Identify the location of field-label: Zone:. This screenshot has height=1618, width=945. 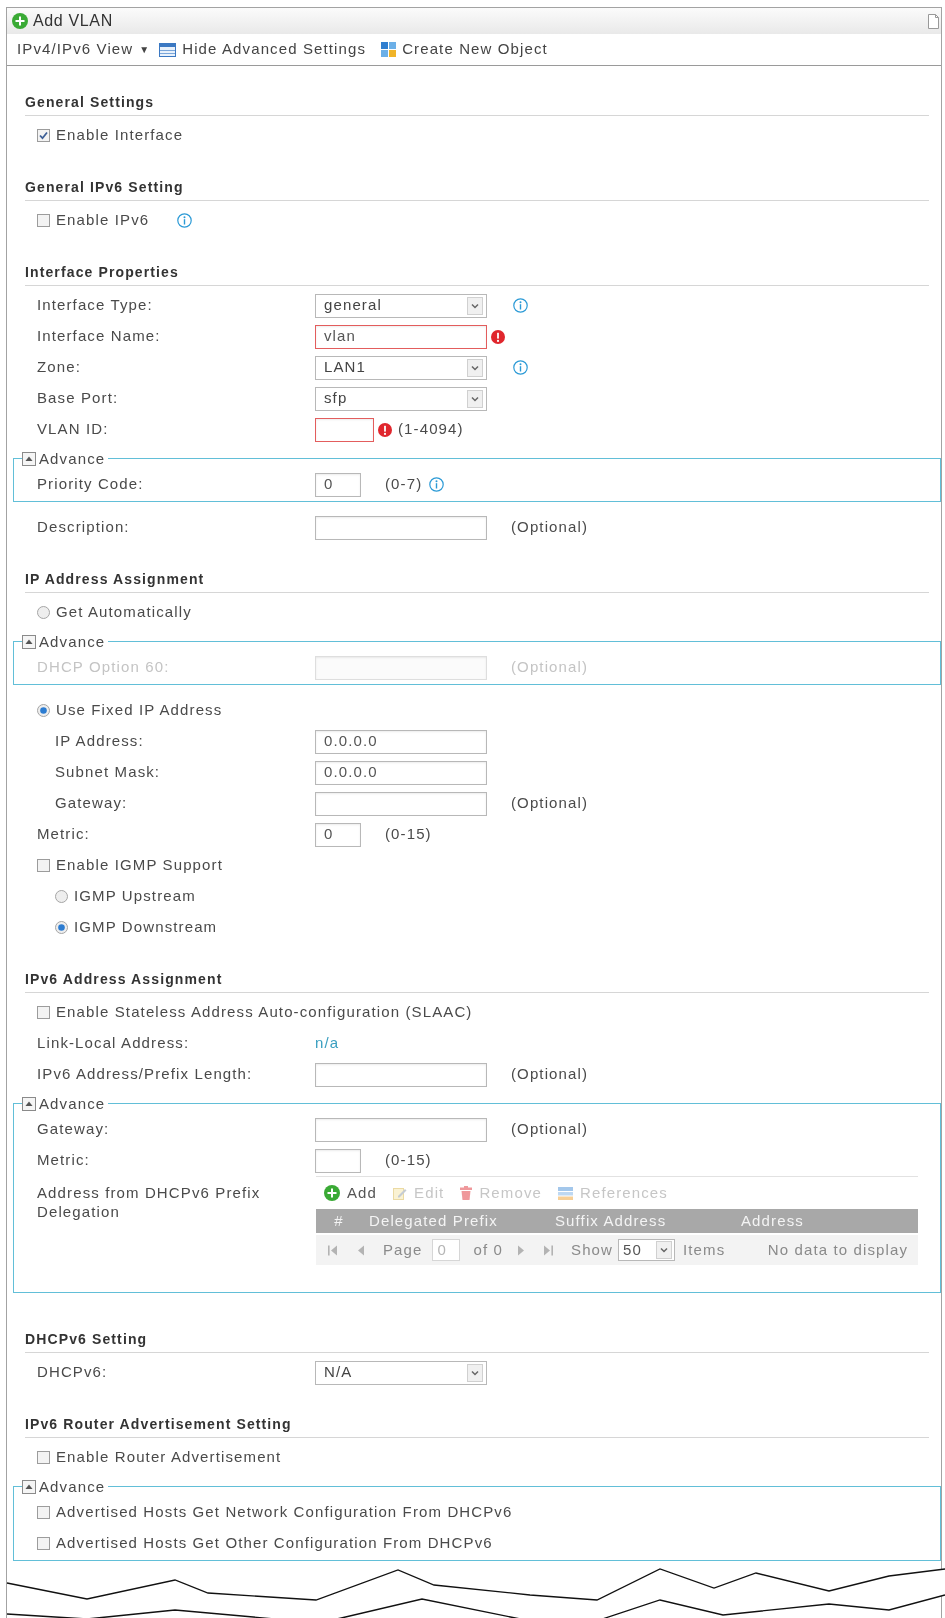
(59, 367).